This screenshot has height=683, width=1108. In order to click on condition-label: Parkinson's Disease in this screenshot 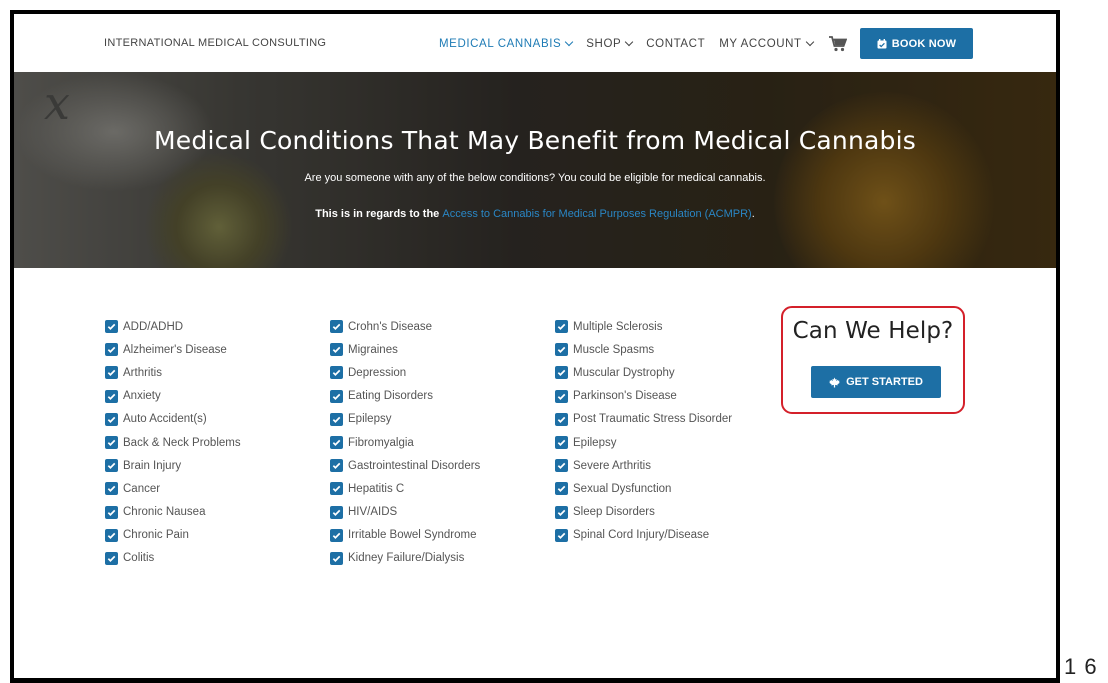, I will do `click(625, 396)`.